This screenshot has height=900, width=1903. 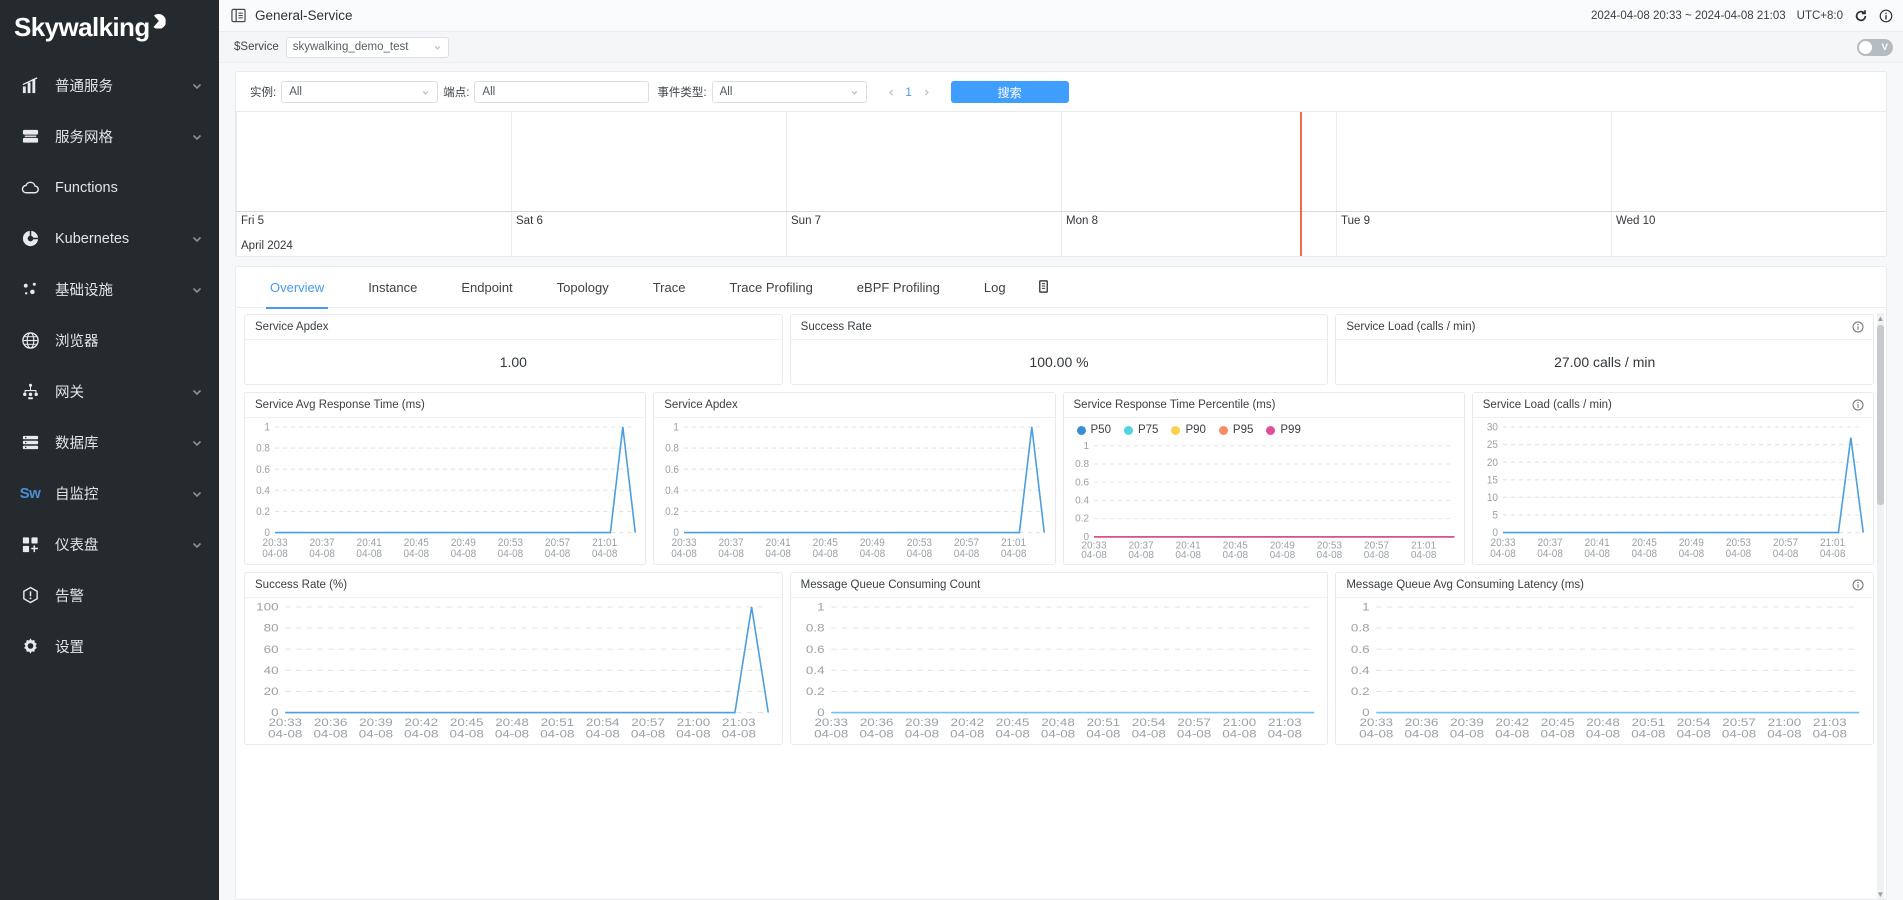 What do you see at coordinates (109, 27) in the screenshot?
I see `app-logo: Skywalking` at bounding box center [109, 27].